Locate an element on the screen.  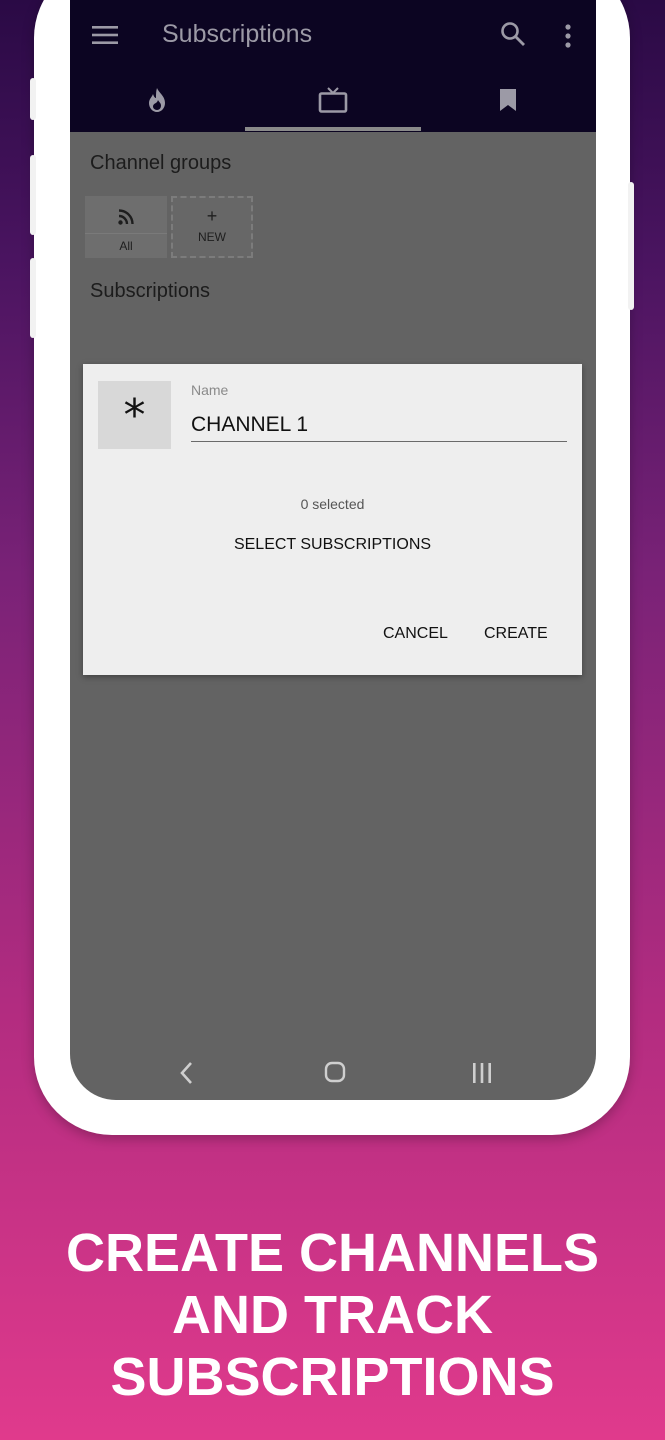
cancel-button: CANCEL is located at coordinates (415, 634).